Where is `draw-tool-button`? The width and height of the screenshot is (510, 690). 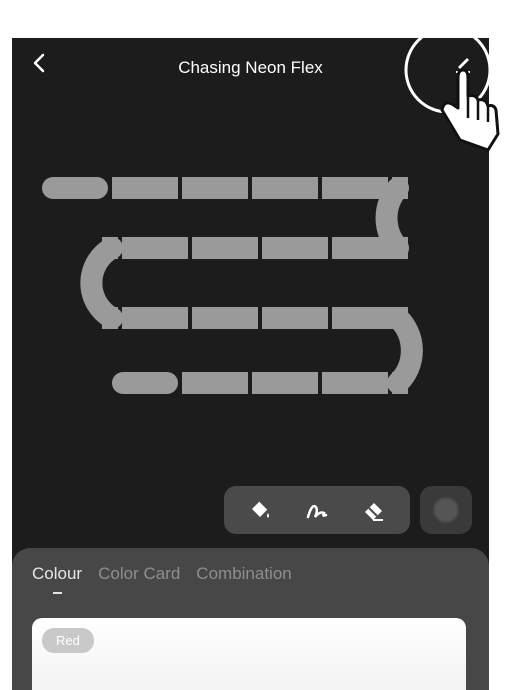
draw-tool-button is located at coordinates (317, 510).